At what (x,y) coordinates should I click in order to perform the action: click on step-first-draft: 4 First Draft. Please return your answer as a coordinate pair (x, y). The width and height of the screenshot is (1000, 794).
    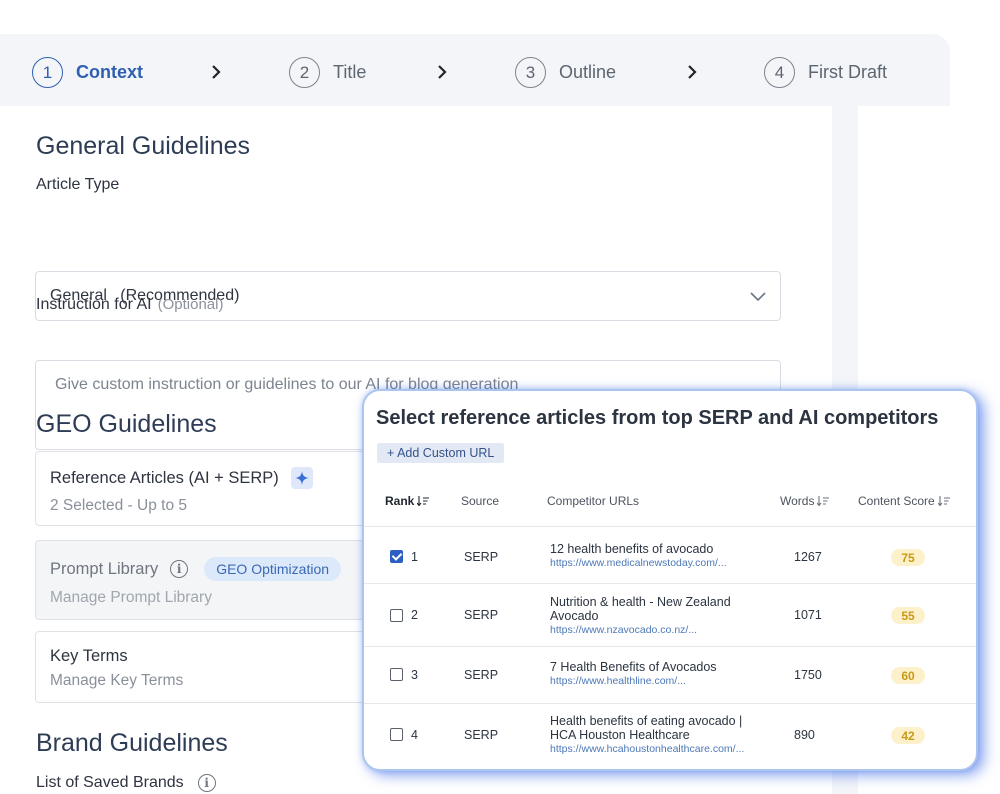
    Looking at the image, I should click on (825, 72).